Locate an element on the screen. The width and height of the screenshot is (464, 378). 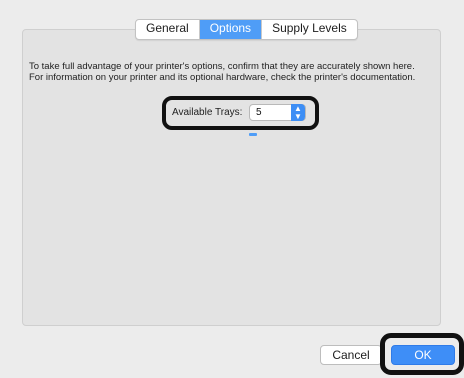
available-trays-value: 5 is located at coordinates (259, 112).